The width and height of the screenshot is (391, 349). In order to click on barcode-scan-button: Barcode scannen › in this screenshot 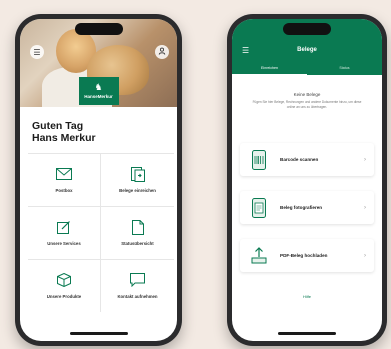, I will do `click(307, 159)`.